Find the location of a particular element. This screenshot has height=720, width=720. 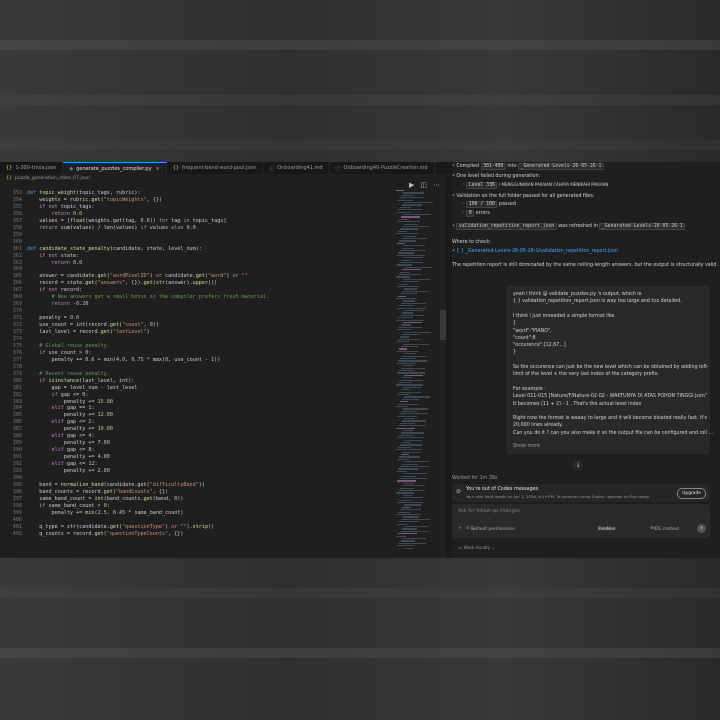

user-message-line: "count":8 is located at coordinates (524, 338).